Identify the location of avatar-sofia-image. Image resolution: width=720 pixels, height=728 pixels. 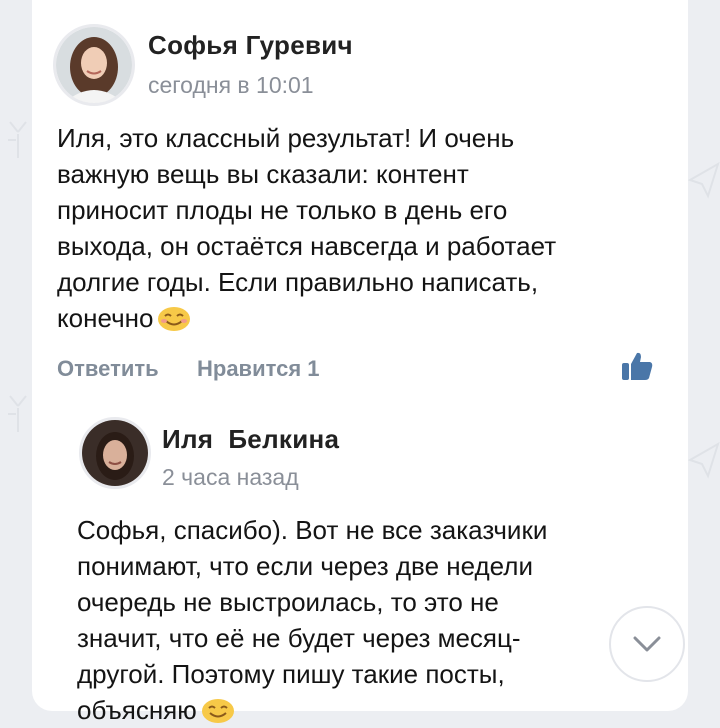
(94, 65).